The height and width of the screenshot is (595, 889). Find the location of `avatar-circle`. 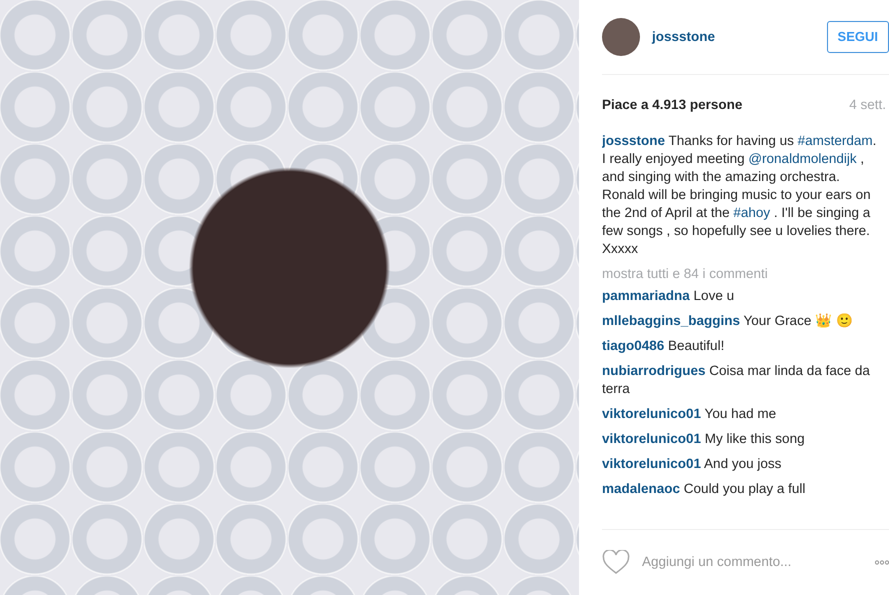

avatar-circle is located at coordinates (621, 37).